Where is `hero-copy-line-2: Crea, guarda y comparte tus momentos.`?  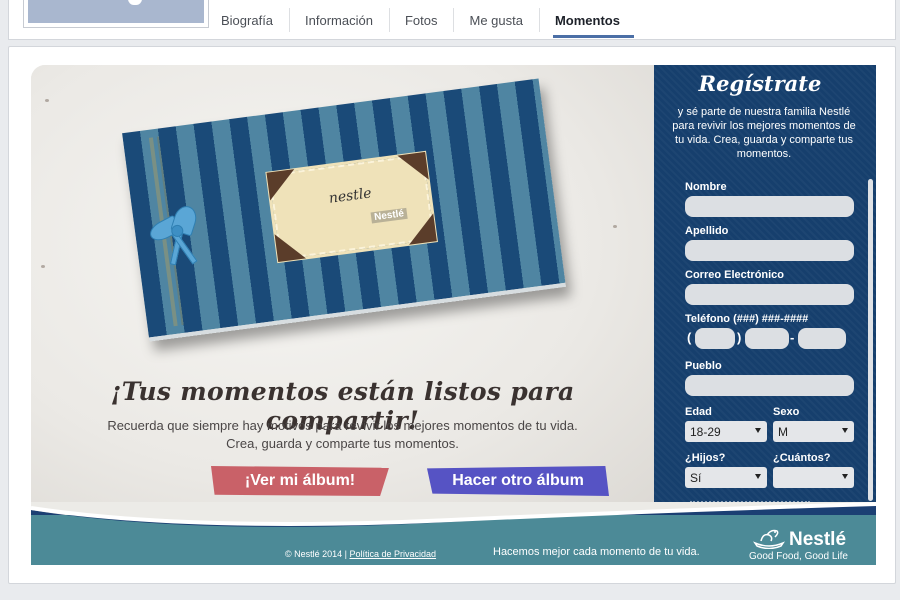 hero-copy-line-2: Crea, guarda y comparte tus momentos. is located at coordinates (342, 443).